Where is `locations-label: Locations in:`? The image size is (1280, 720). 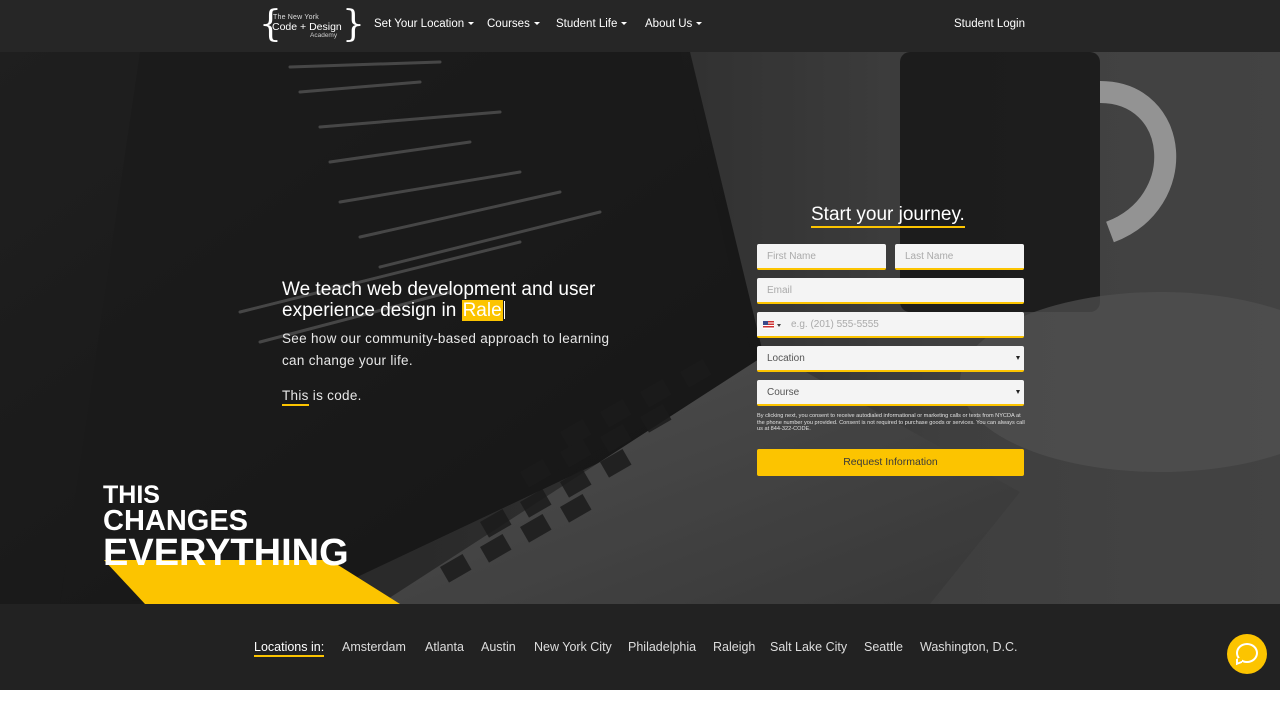
locations-label: Locations in: is located at coordinates (289, 648).